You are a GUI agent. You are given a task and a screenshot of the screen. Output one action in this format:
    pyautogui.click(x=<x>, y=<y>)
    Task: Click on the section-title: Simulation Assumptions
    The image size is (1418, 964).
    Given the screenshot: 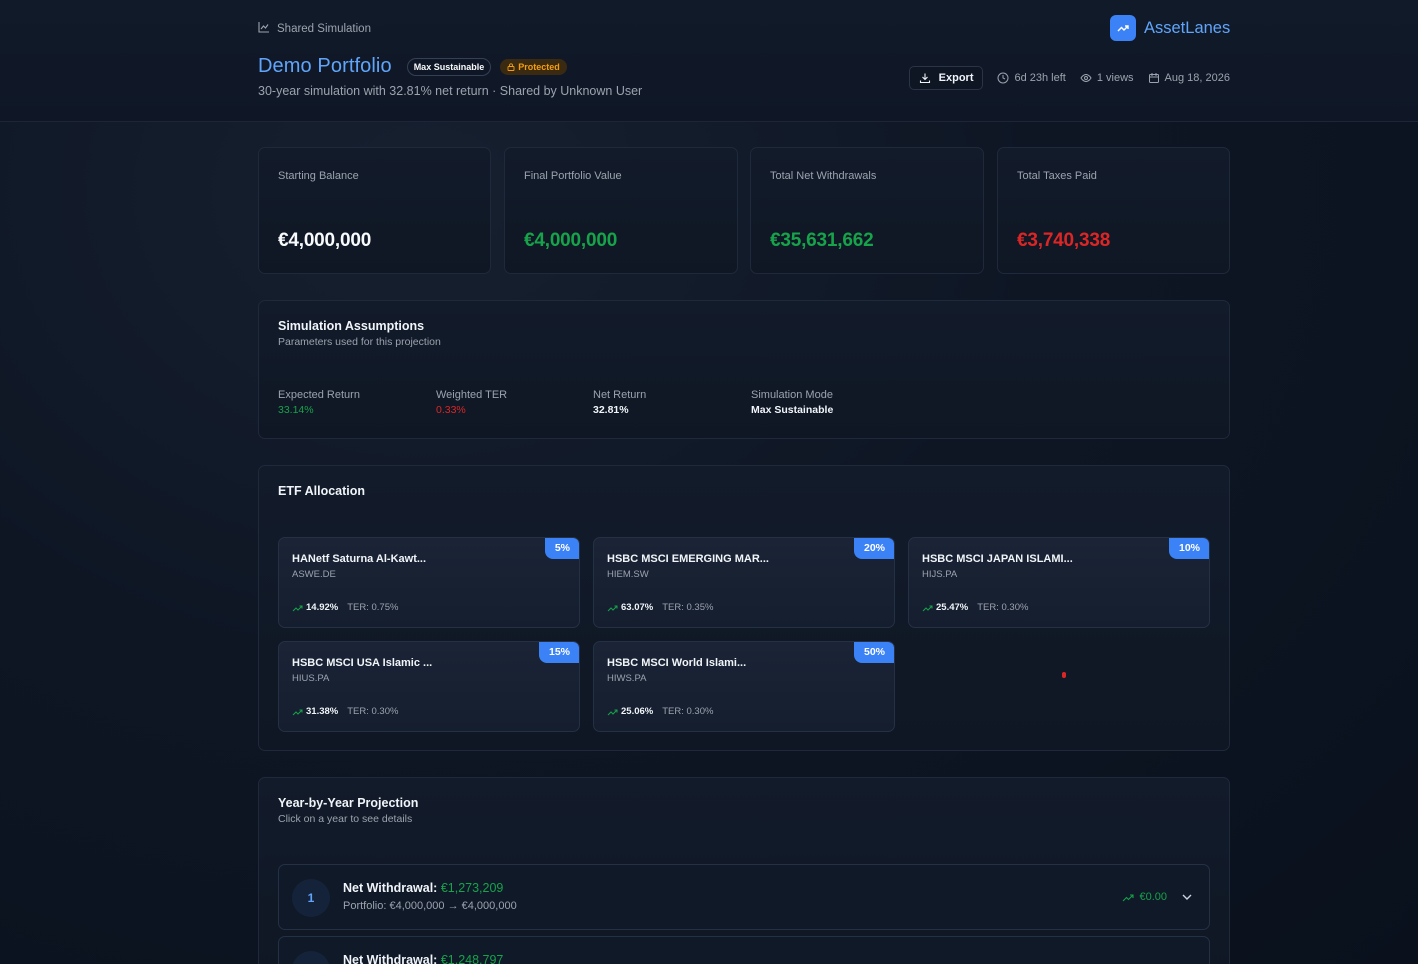 What is the action you would take?
    pyautogui.click(x=351, y=326)
    